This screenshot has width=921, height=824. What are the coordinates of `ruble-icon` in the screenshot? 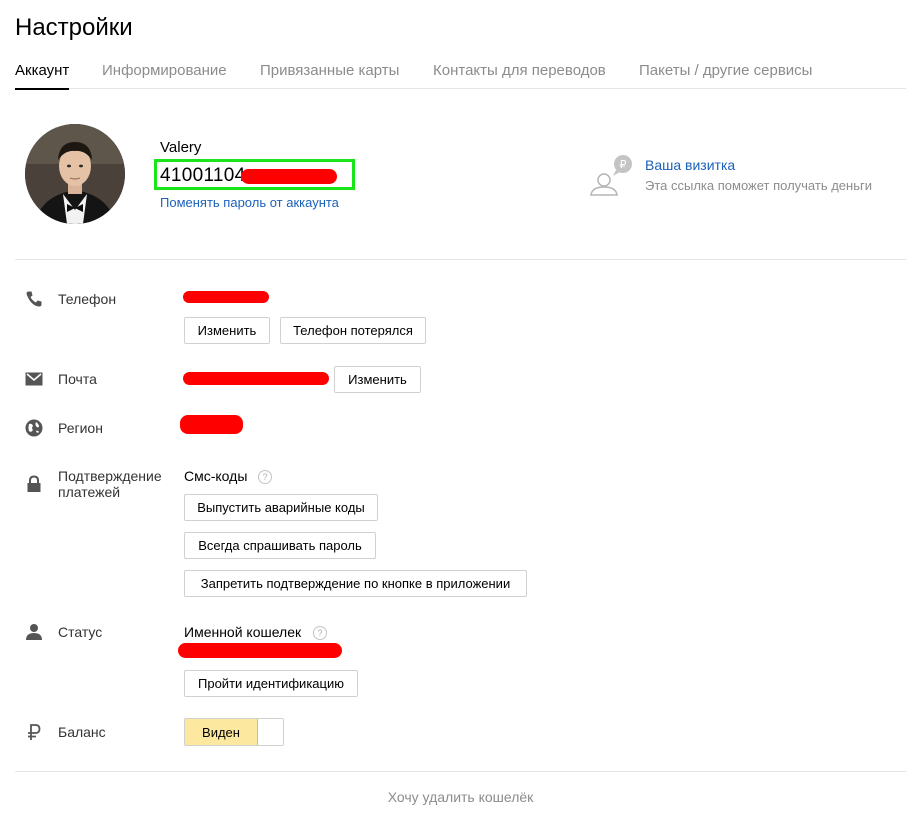 It's located at (34, 732).